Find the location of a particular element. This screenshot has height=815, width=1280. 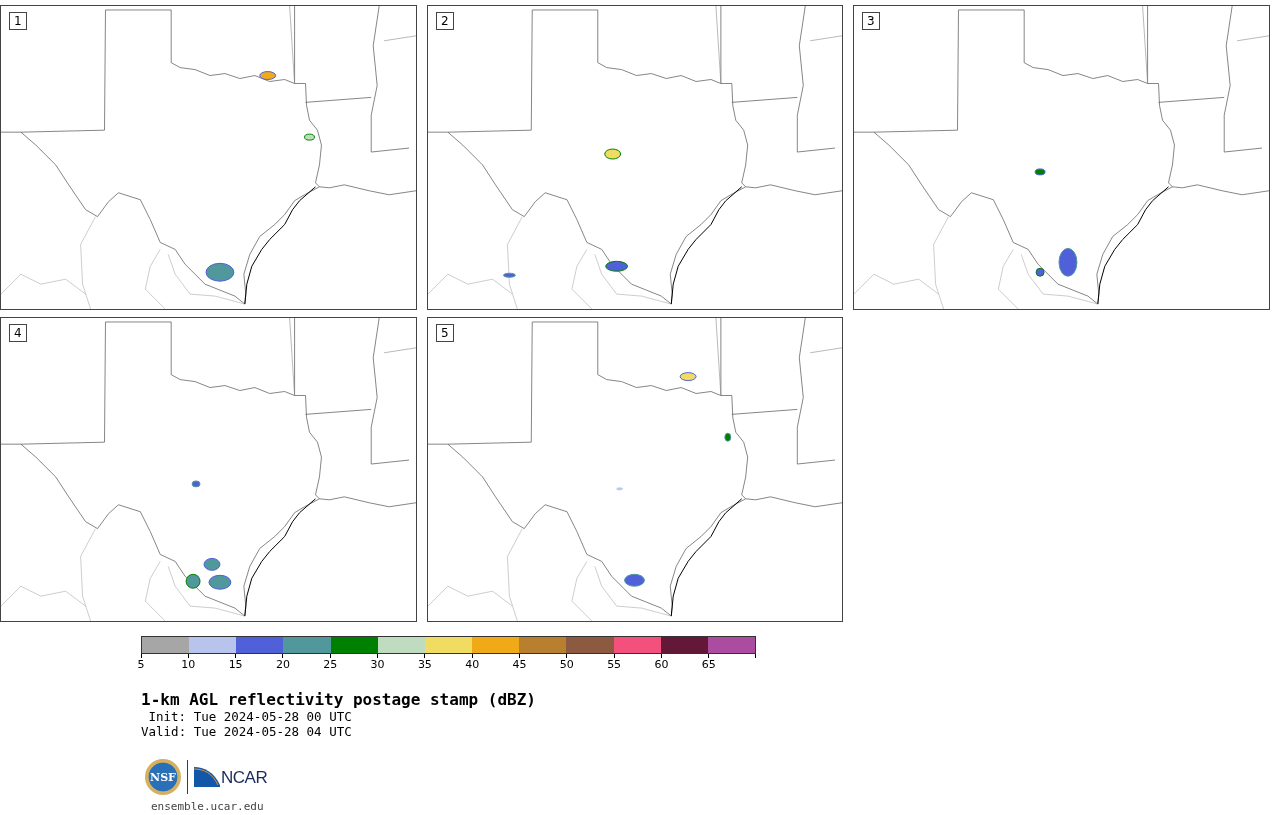

nsf-logo: NSF is located at coordinates (163, 777).